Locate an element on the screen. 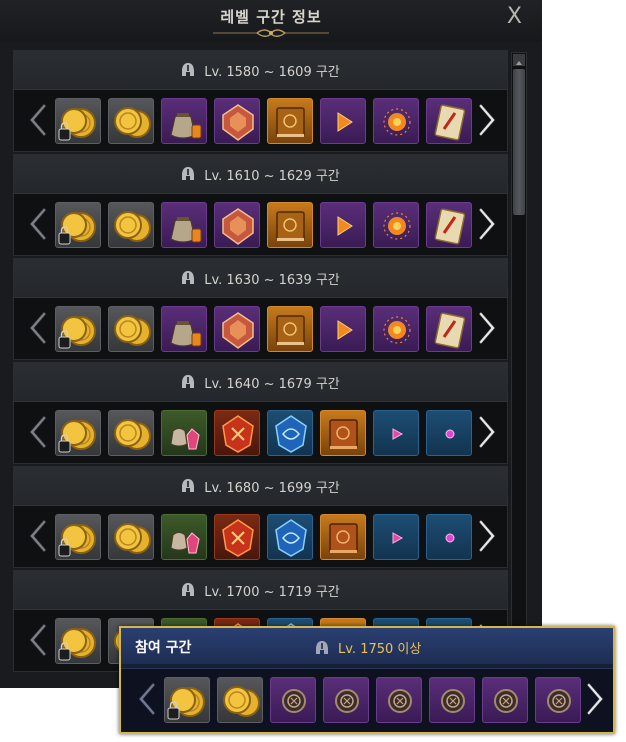 This screenshot has height=742, width=626. title-ornament-icon is located at coordinates (271, 33).